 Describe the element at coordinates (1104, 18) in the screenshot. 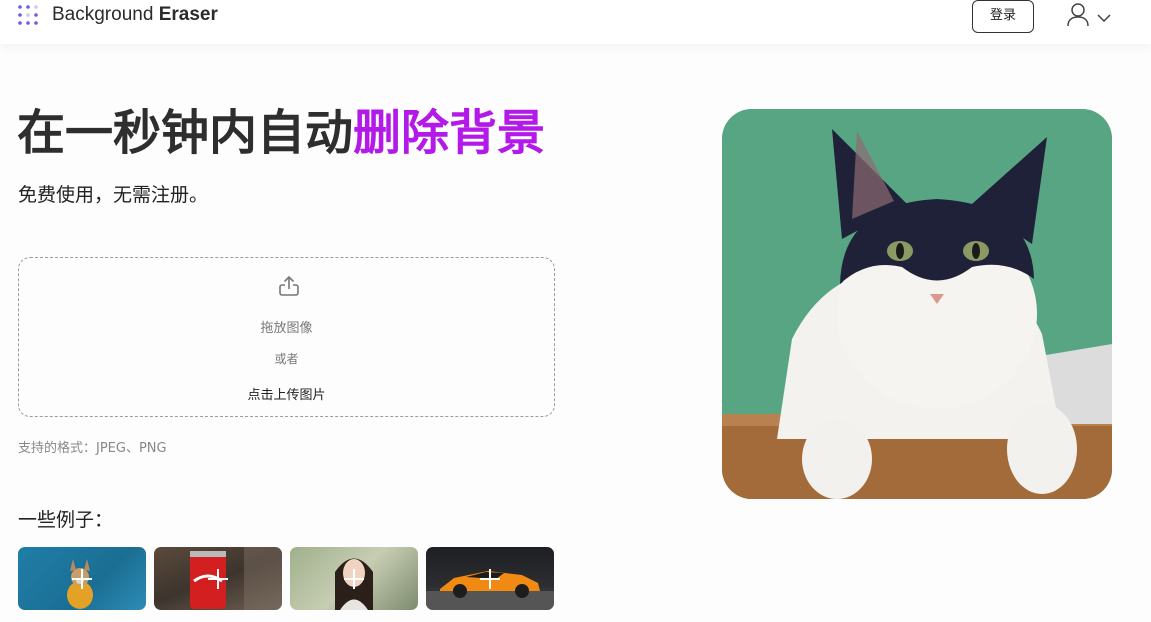

I see `chevron-down-icon` at that location.